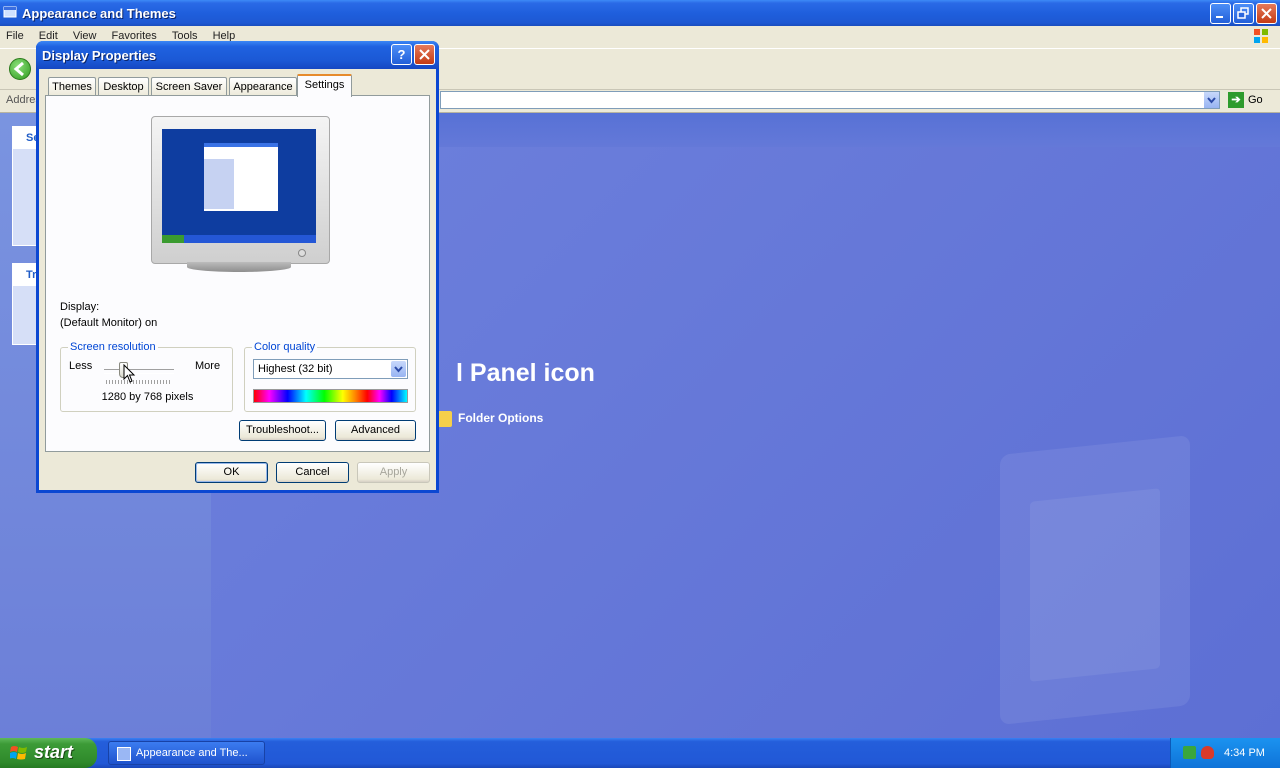 The image size is (1280, 768). What do you see at coordinates (1220, 13) in the screenshot?
I see `minimize-button` at bounding box center [1220, 13].